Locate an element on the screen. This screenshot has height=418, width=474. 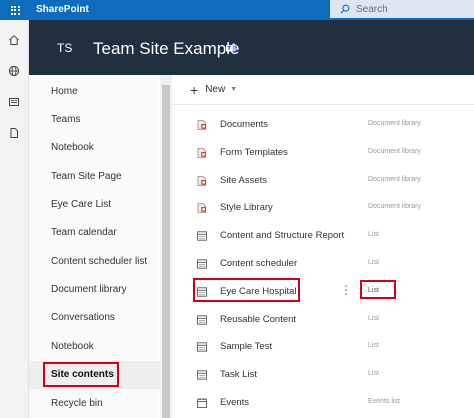
teams-icon is located at coordinates (231, 48).